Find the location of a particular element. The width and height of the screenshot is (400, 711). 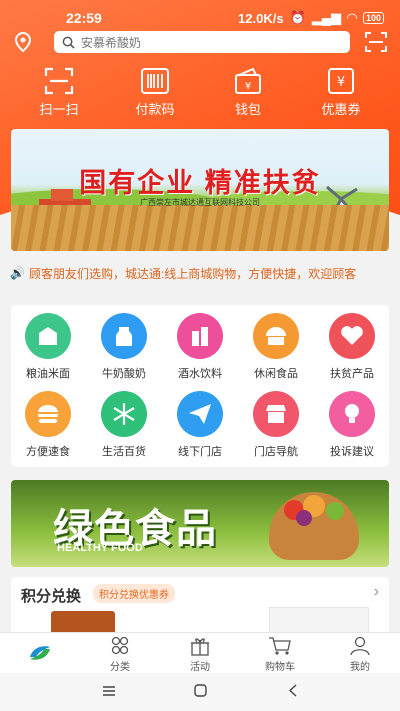

category-label: 休闲食品 is located at coordinates (276, 374).